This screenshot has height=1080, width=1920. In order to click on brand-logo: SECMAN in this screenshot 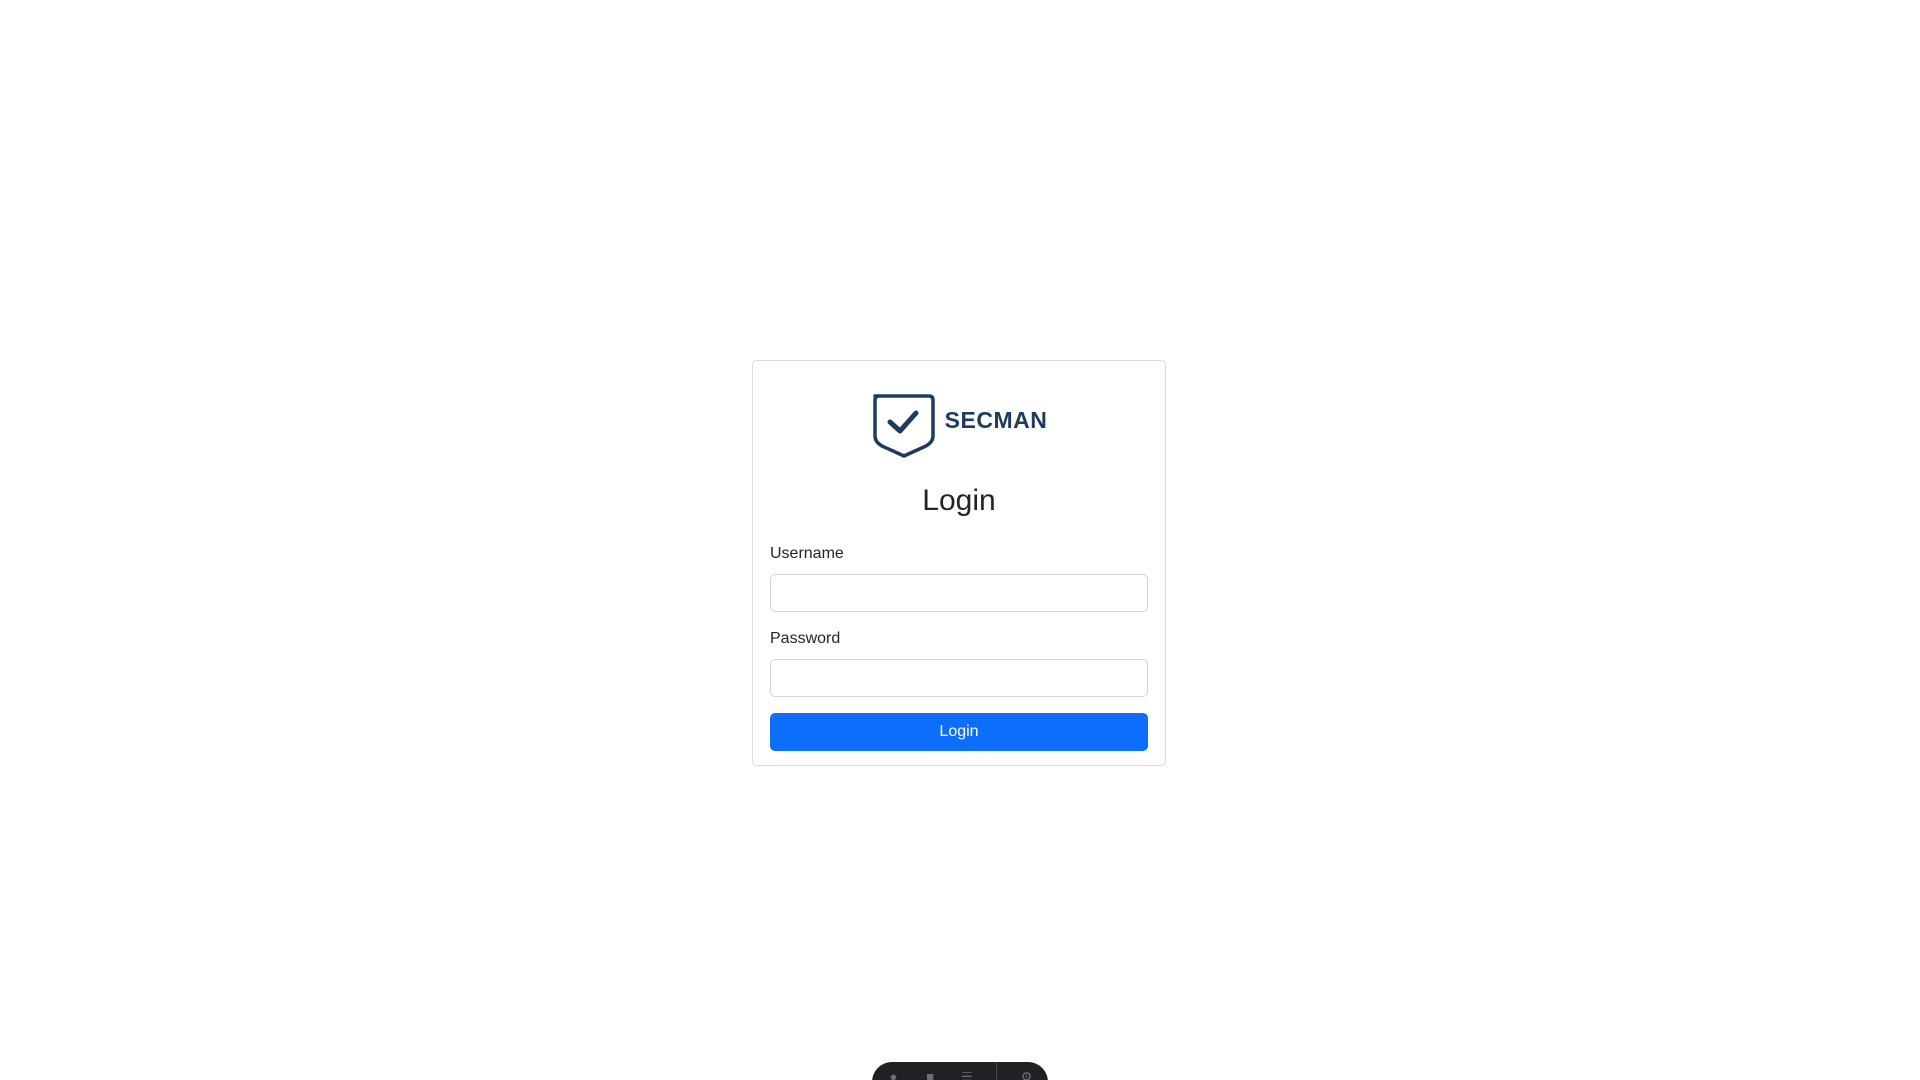, I will do `click(959, 425)`.